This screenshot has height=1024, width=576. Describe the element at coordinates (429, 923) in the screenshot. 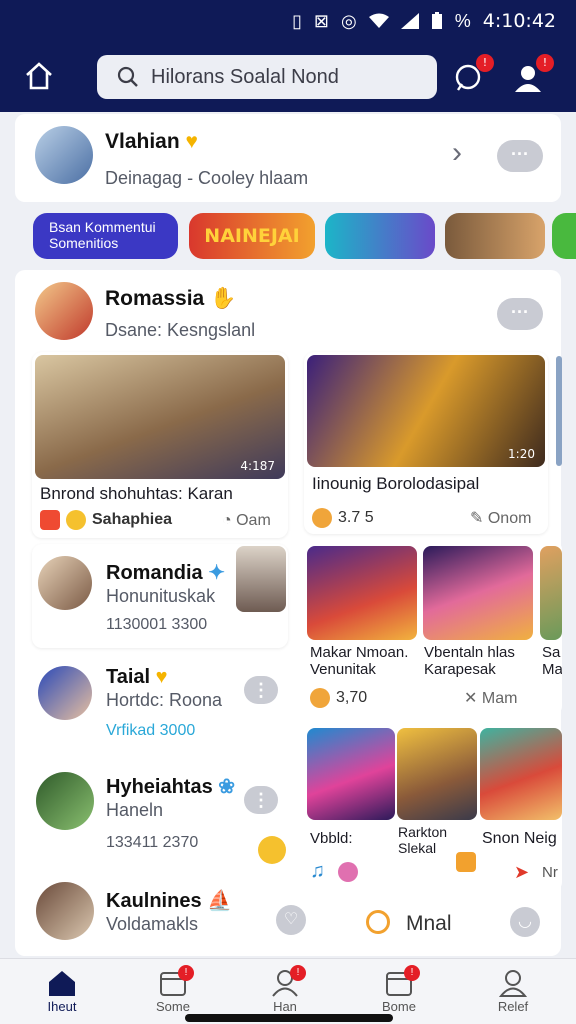

I see `floating-label: Mnal` at that location.